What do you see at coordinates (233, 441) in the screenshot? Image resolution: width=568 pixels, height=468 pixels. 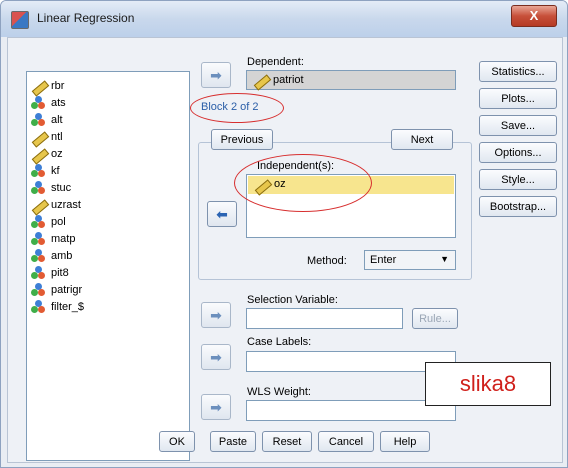 I see `paste-button: Paste` at bounding box center [233, 441].